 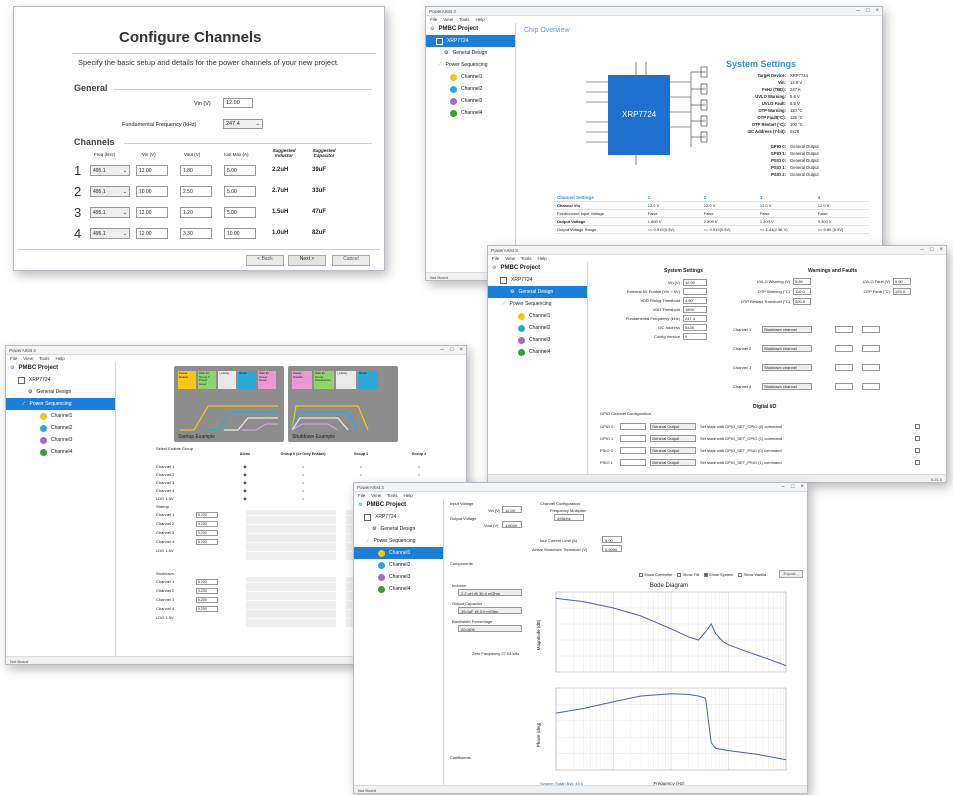 What do you see at coordinates (569, 517) in the screenshot?
I see `freq-mult-select: 495kHz` at bounding box center [569, 517].